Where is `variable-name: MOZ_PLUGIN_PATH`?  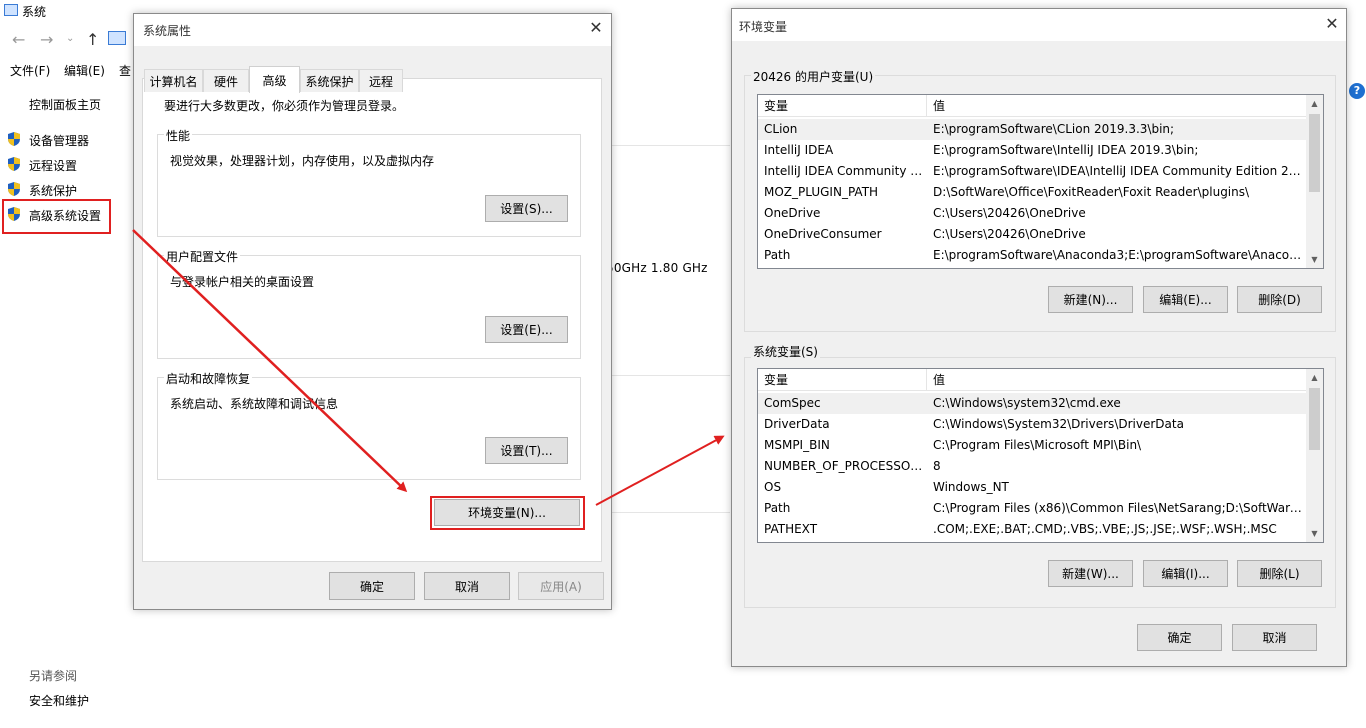 variable-name: MOZ_PLUGIN_PATH is located at coordinates (821, 192).